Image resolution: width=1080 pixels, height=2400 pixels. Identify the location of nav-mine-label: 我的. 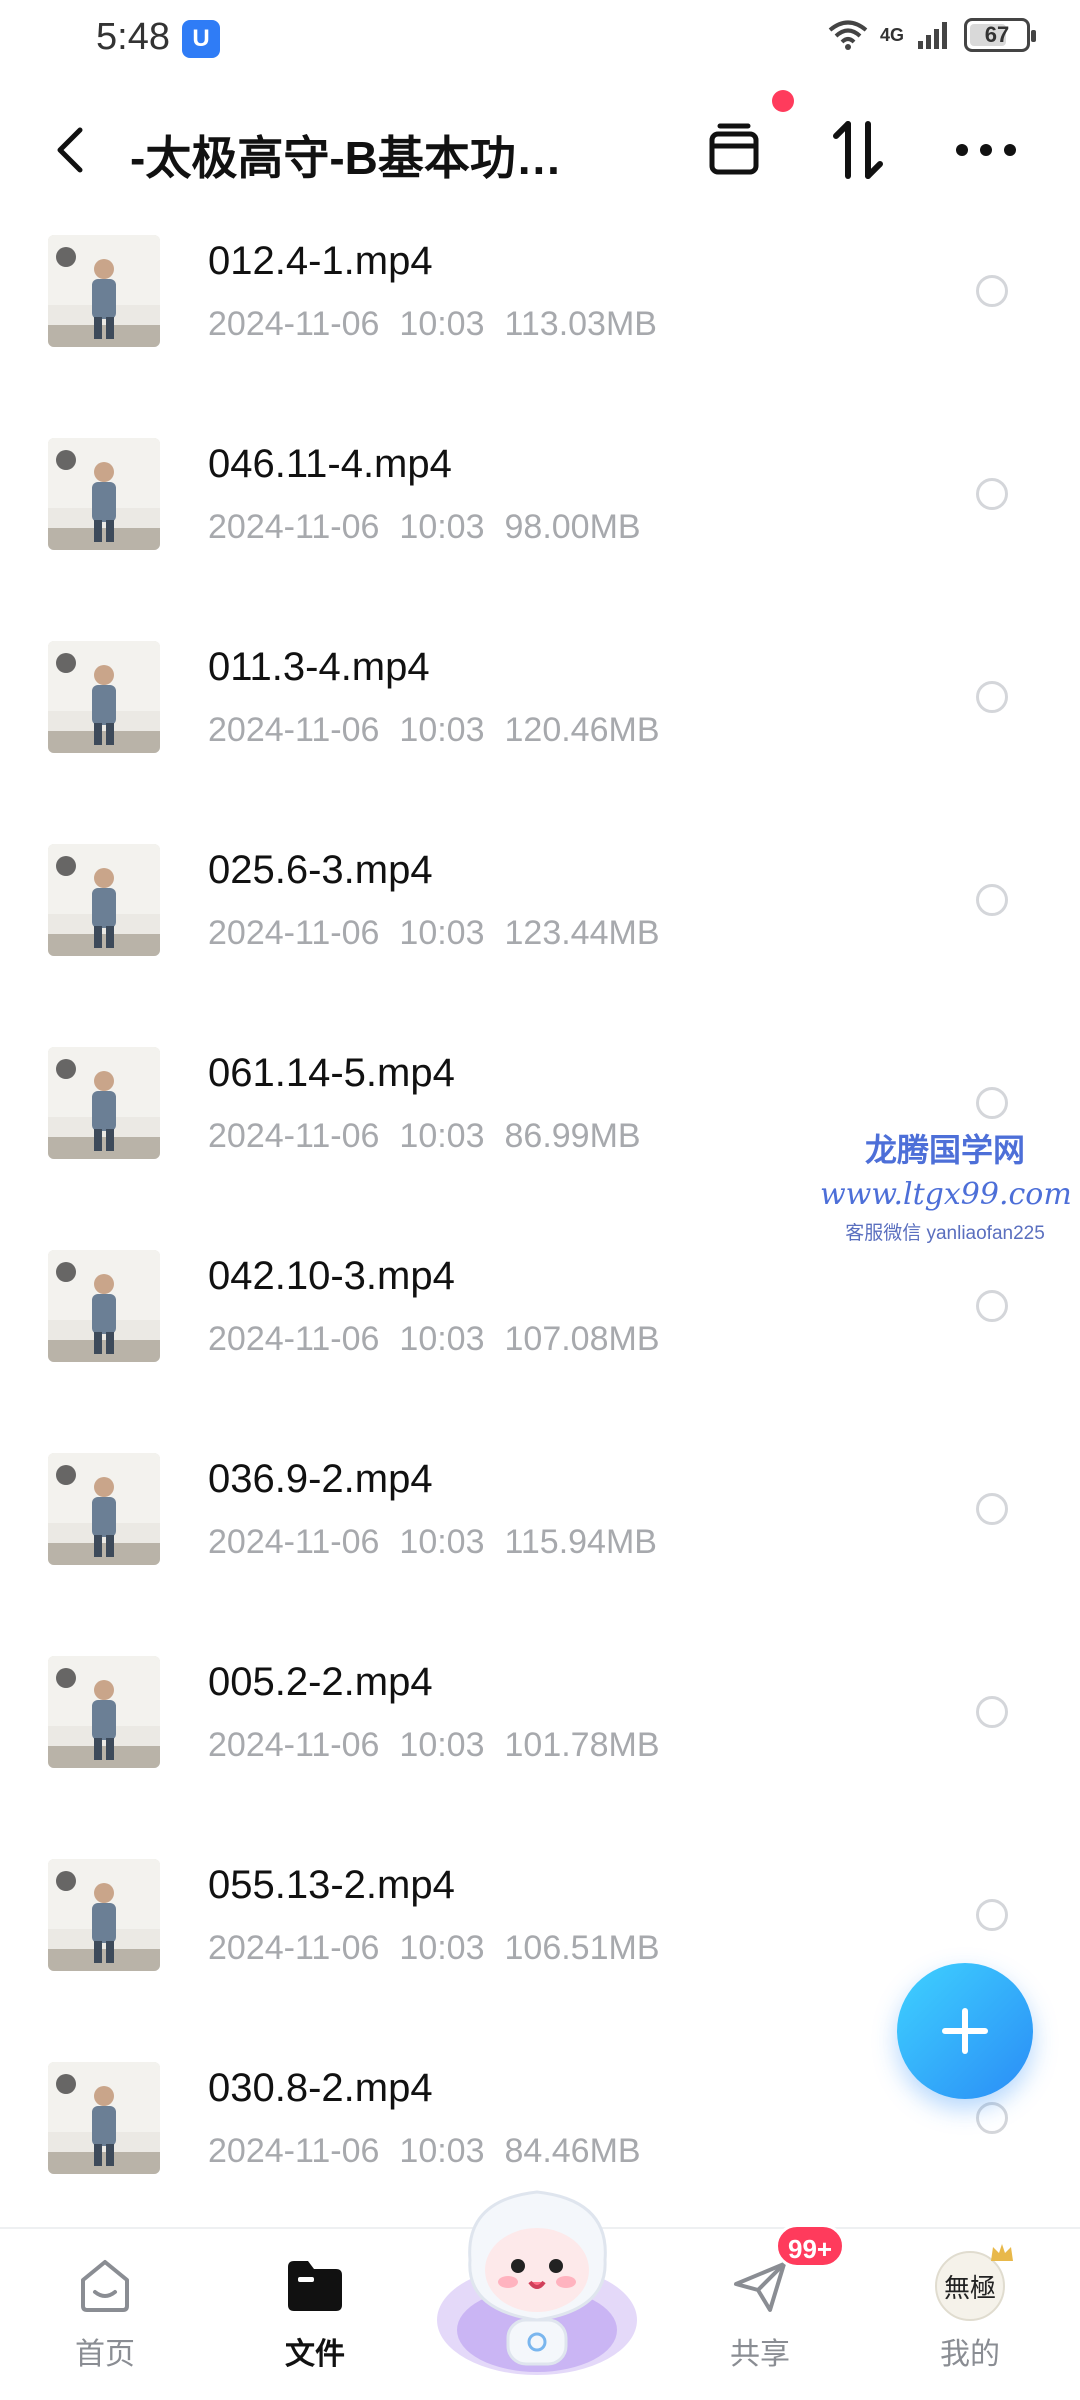
(970, 2354).